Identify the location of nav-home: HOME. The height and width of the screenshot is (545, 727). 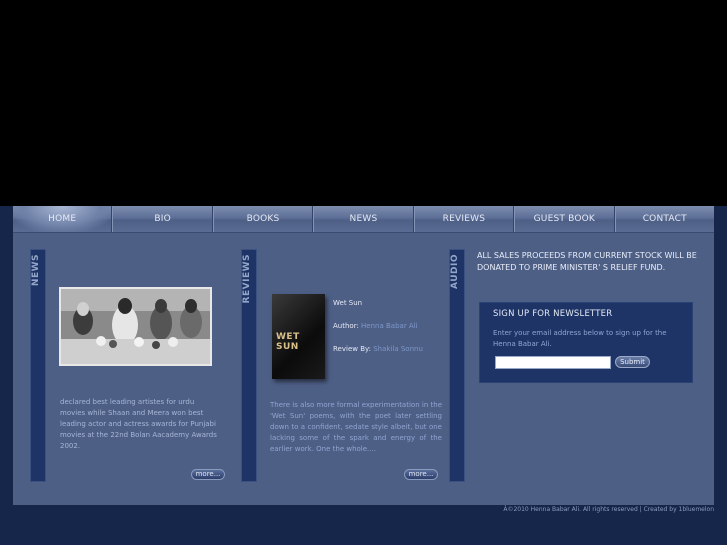
(63, 219).